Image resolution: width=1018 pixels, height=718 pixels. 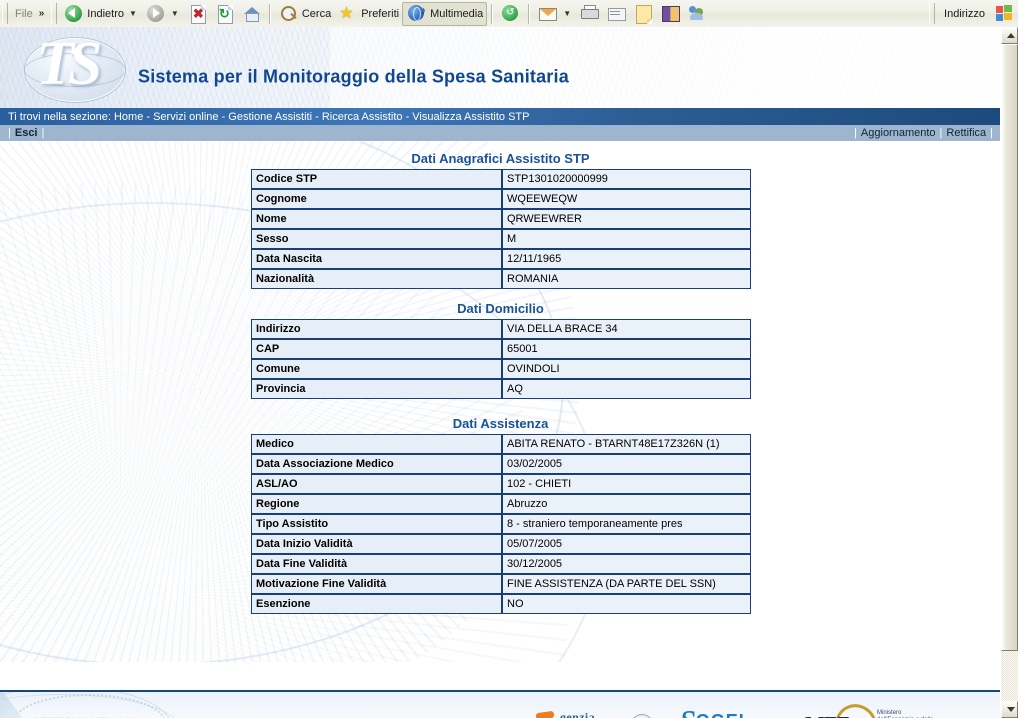 I want to click on home-button, so click(x=251, y=14).